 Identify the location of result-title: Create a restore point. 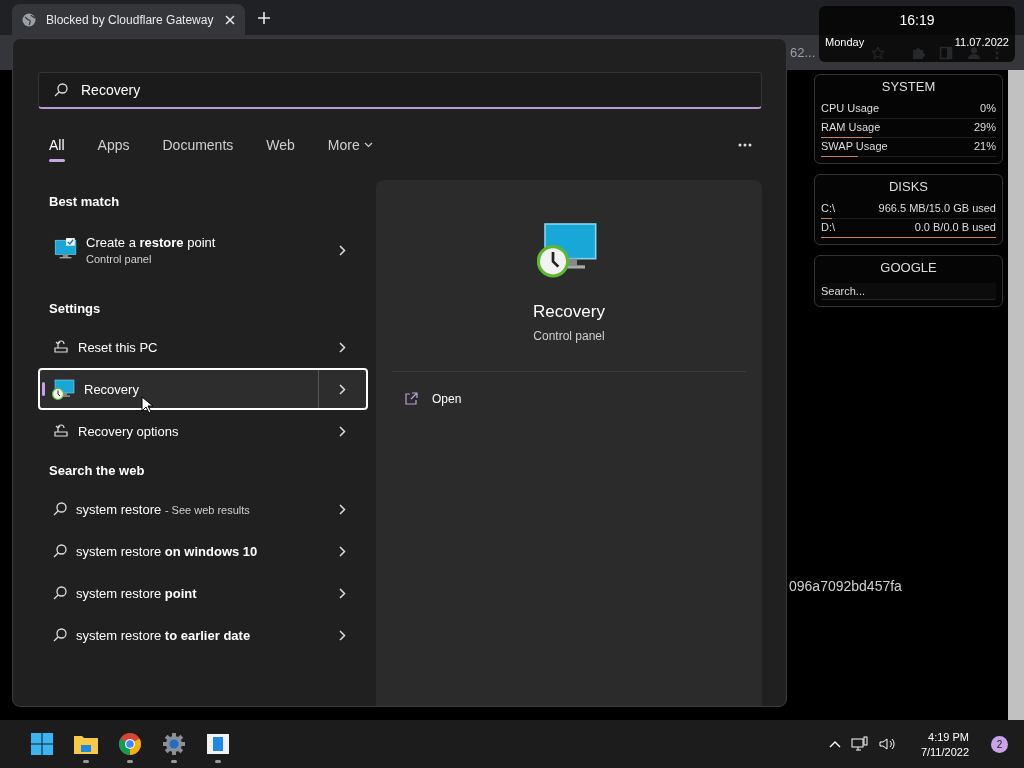
(151, 242).